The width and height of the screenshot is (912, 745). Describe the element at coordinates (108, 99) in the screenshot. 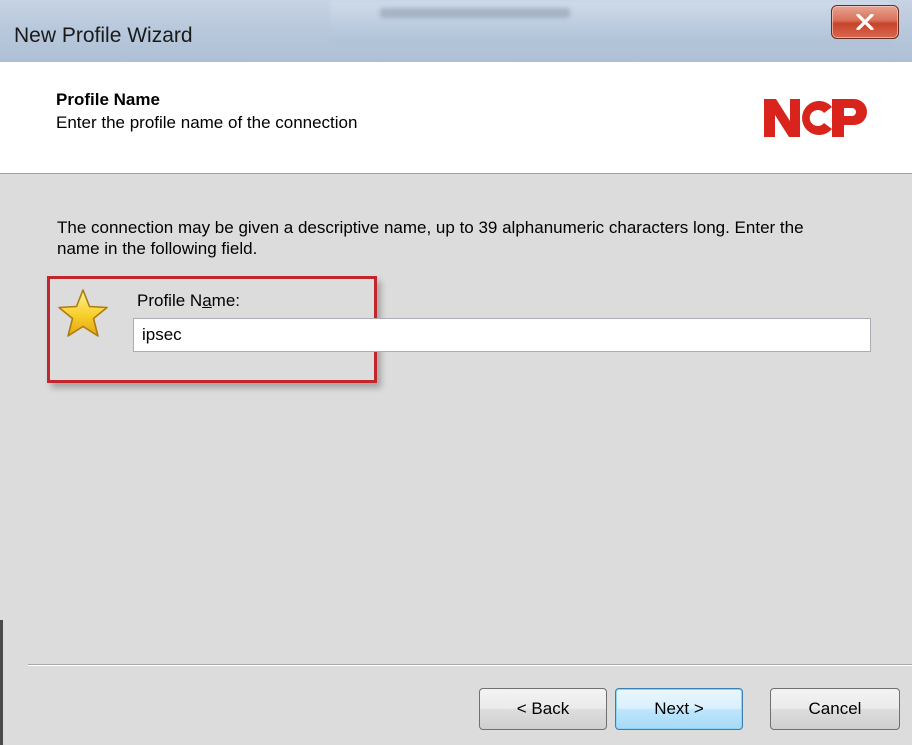

I see `page-title: Profile Name` at that location.